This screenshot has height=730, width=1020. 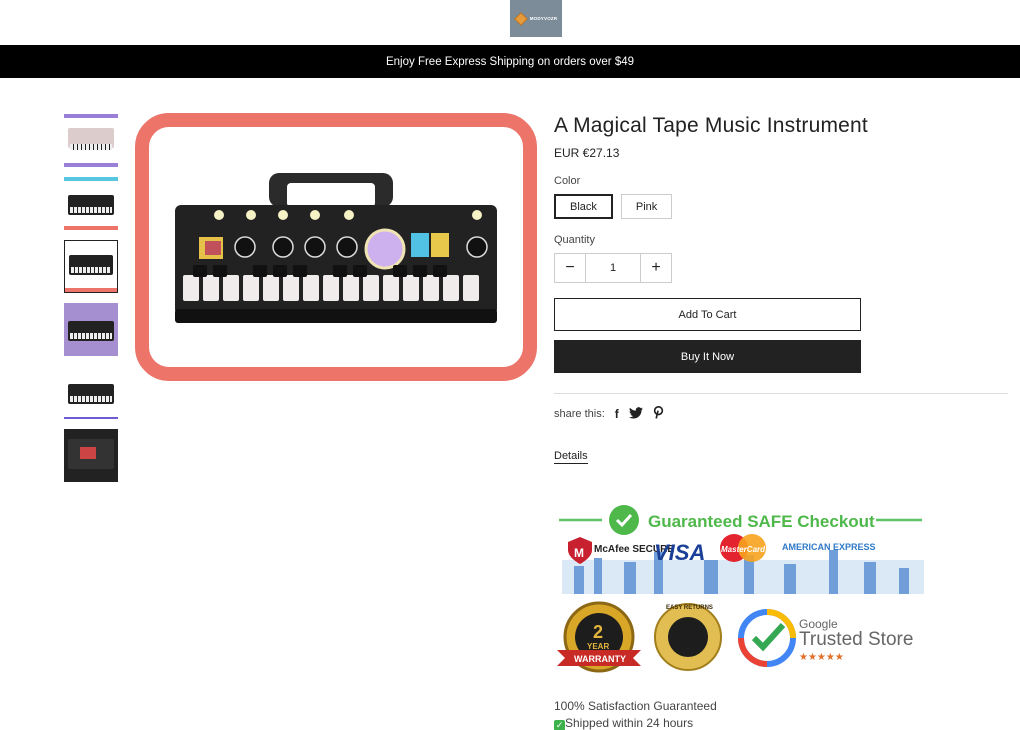 I want to click on mastercard-logo: MasterCard, so click(x=743, y=549).